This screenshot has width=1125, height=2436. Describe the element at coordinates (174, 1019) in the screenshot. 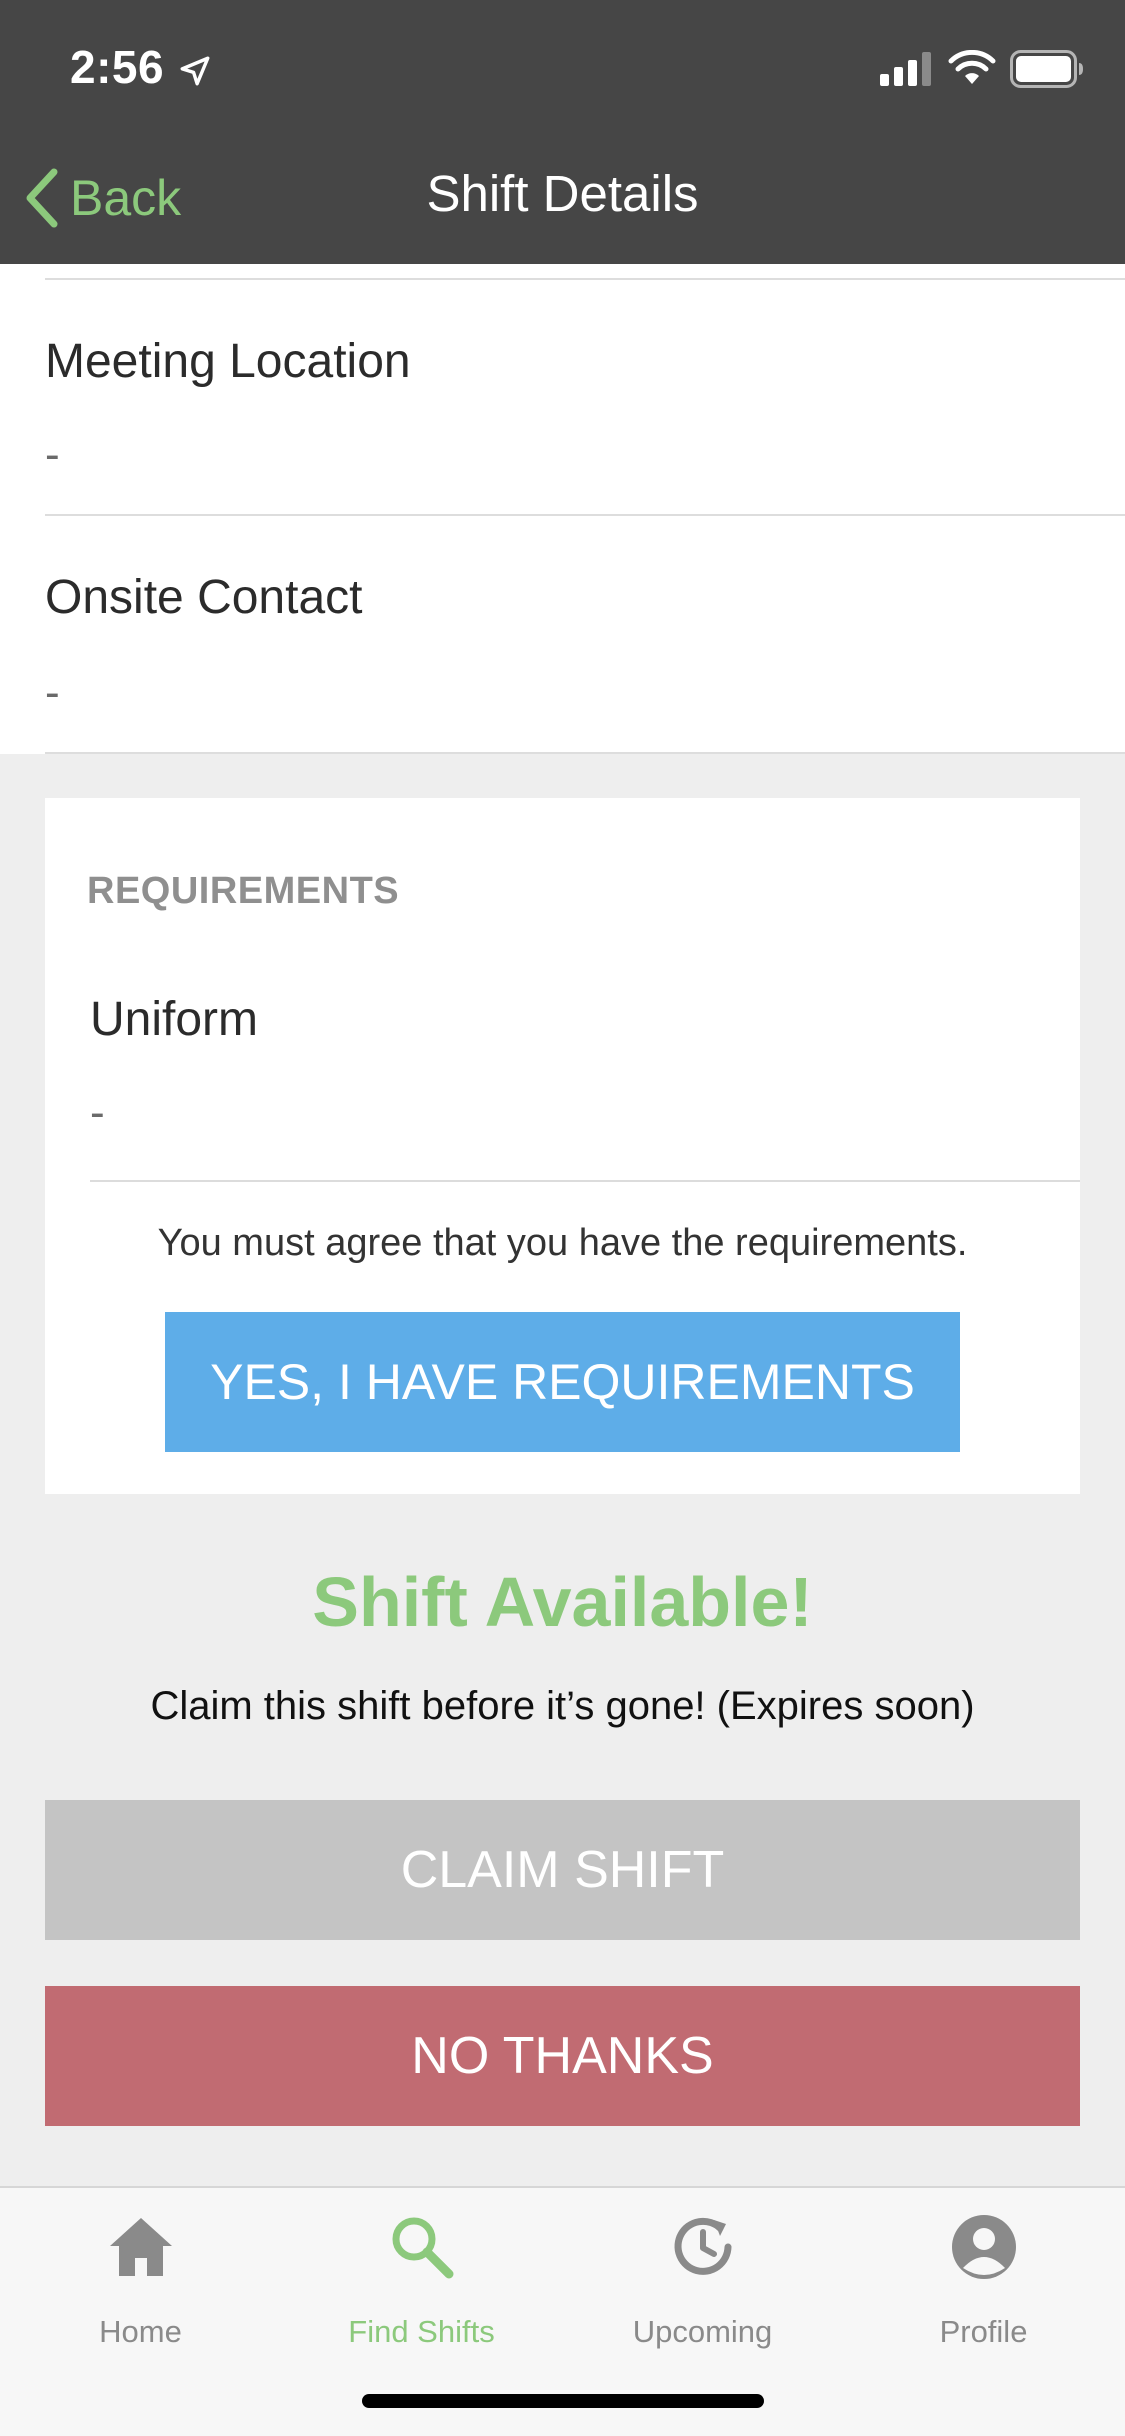

I see `uniform-label: Uniform` at that location.